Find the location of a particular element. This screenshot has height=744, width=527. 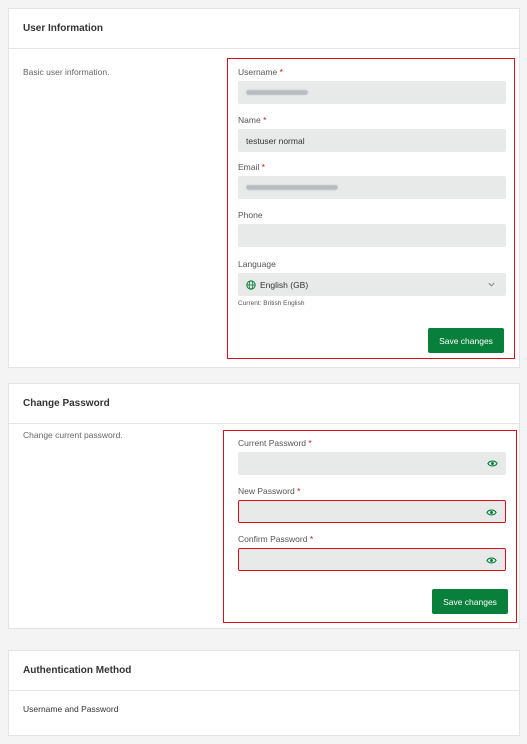

new-password-label: New Password * is located at coordinates (269, 491).